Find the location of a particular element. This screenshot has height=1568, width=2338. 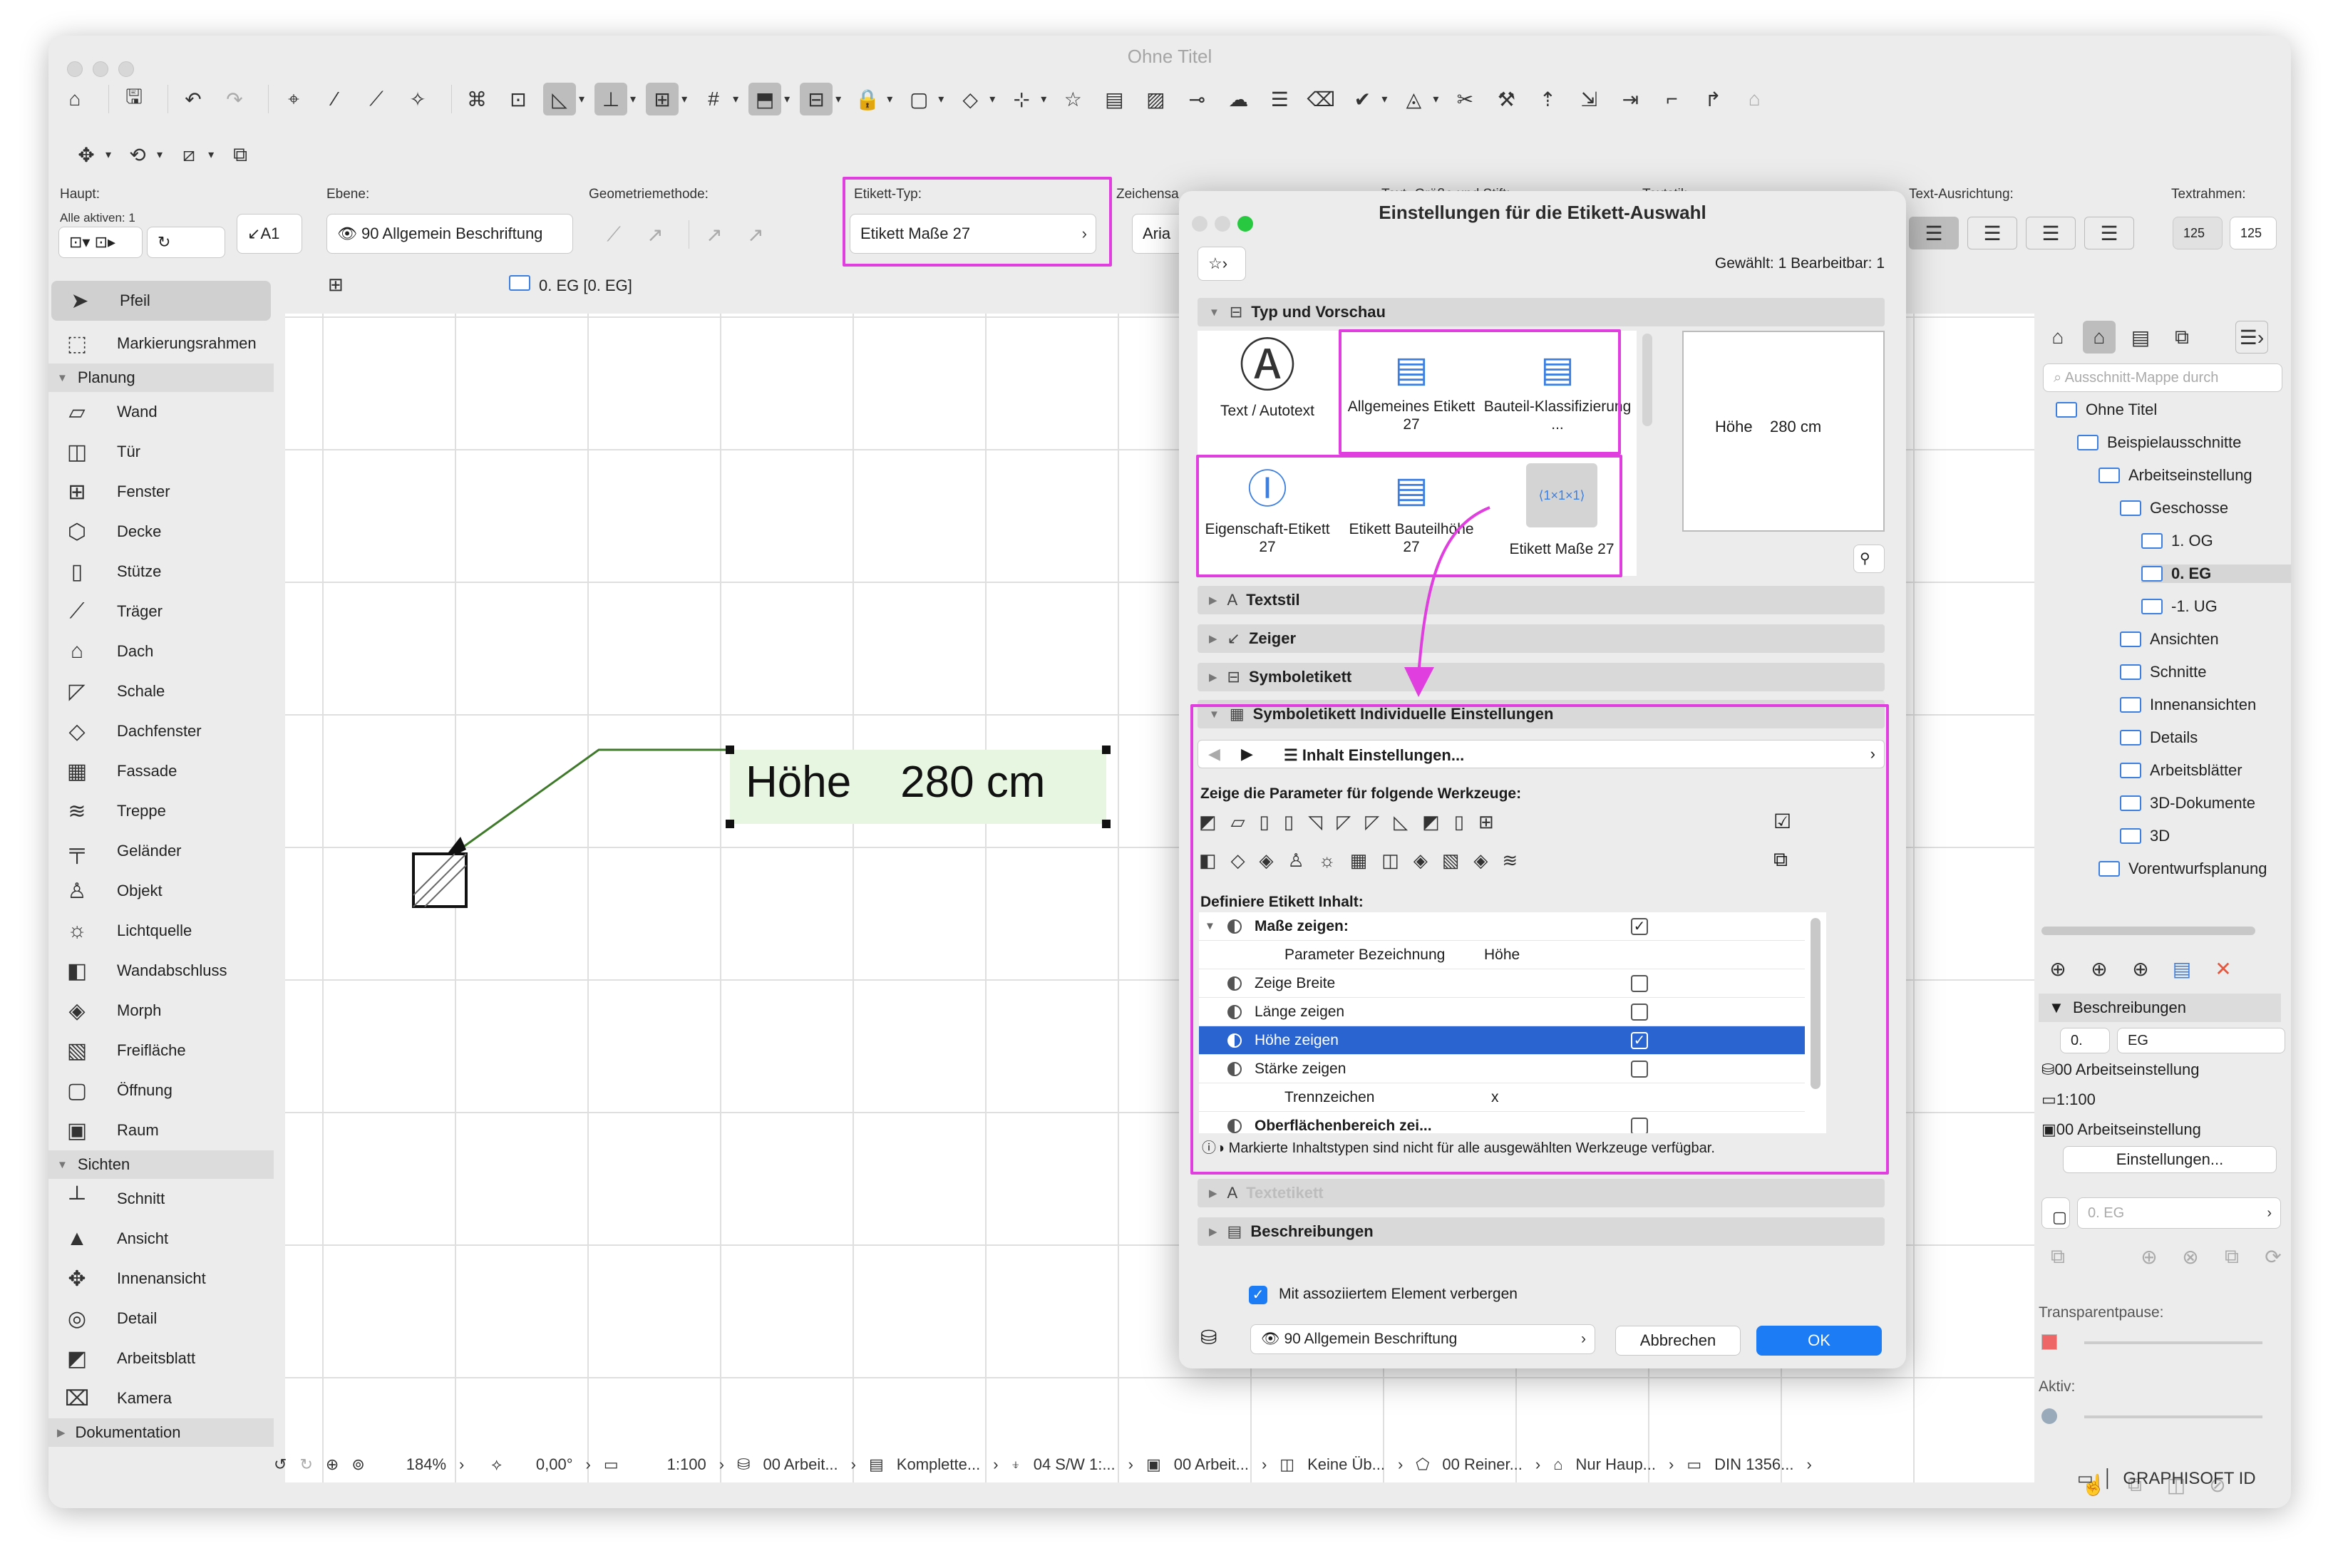

favorite-icon: ☆ is located at coordinates (1072, 99).